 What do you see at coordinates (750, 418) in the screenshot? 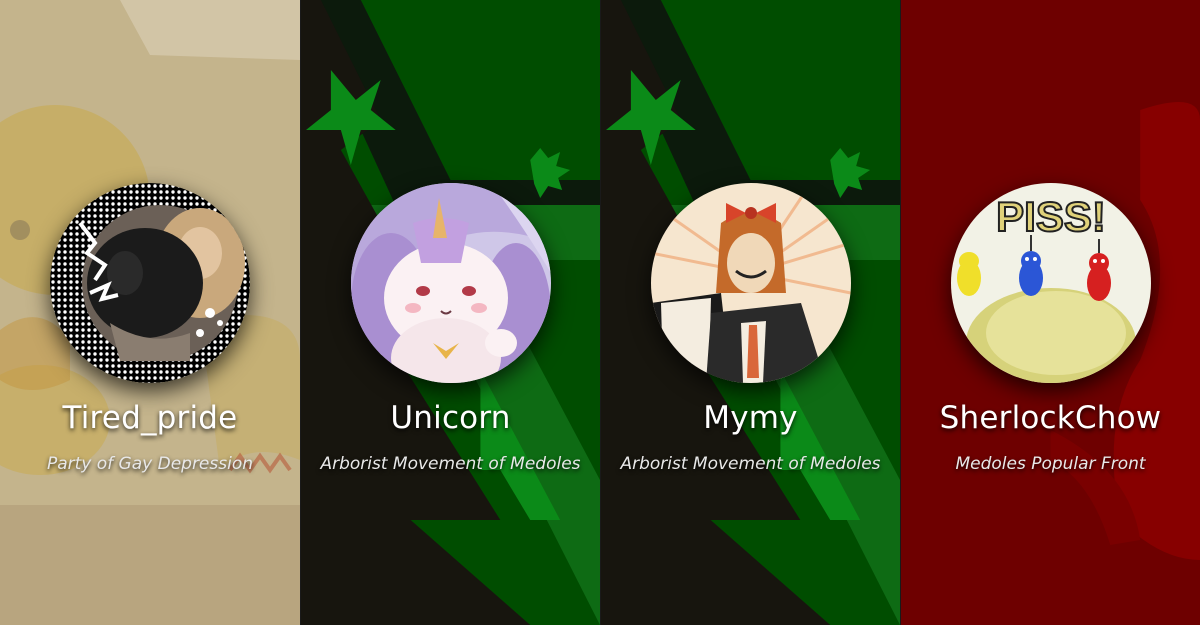
I see `candidate-name: Mymy` at bounding box center [750, 418].